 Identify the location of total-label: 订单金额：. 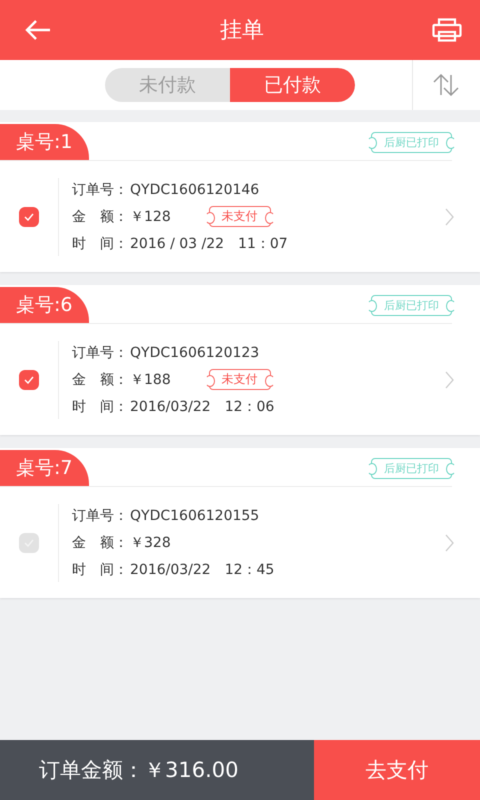
(91, 770).